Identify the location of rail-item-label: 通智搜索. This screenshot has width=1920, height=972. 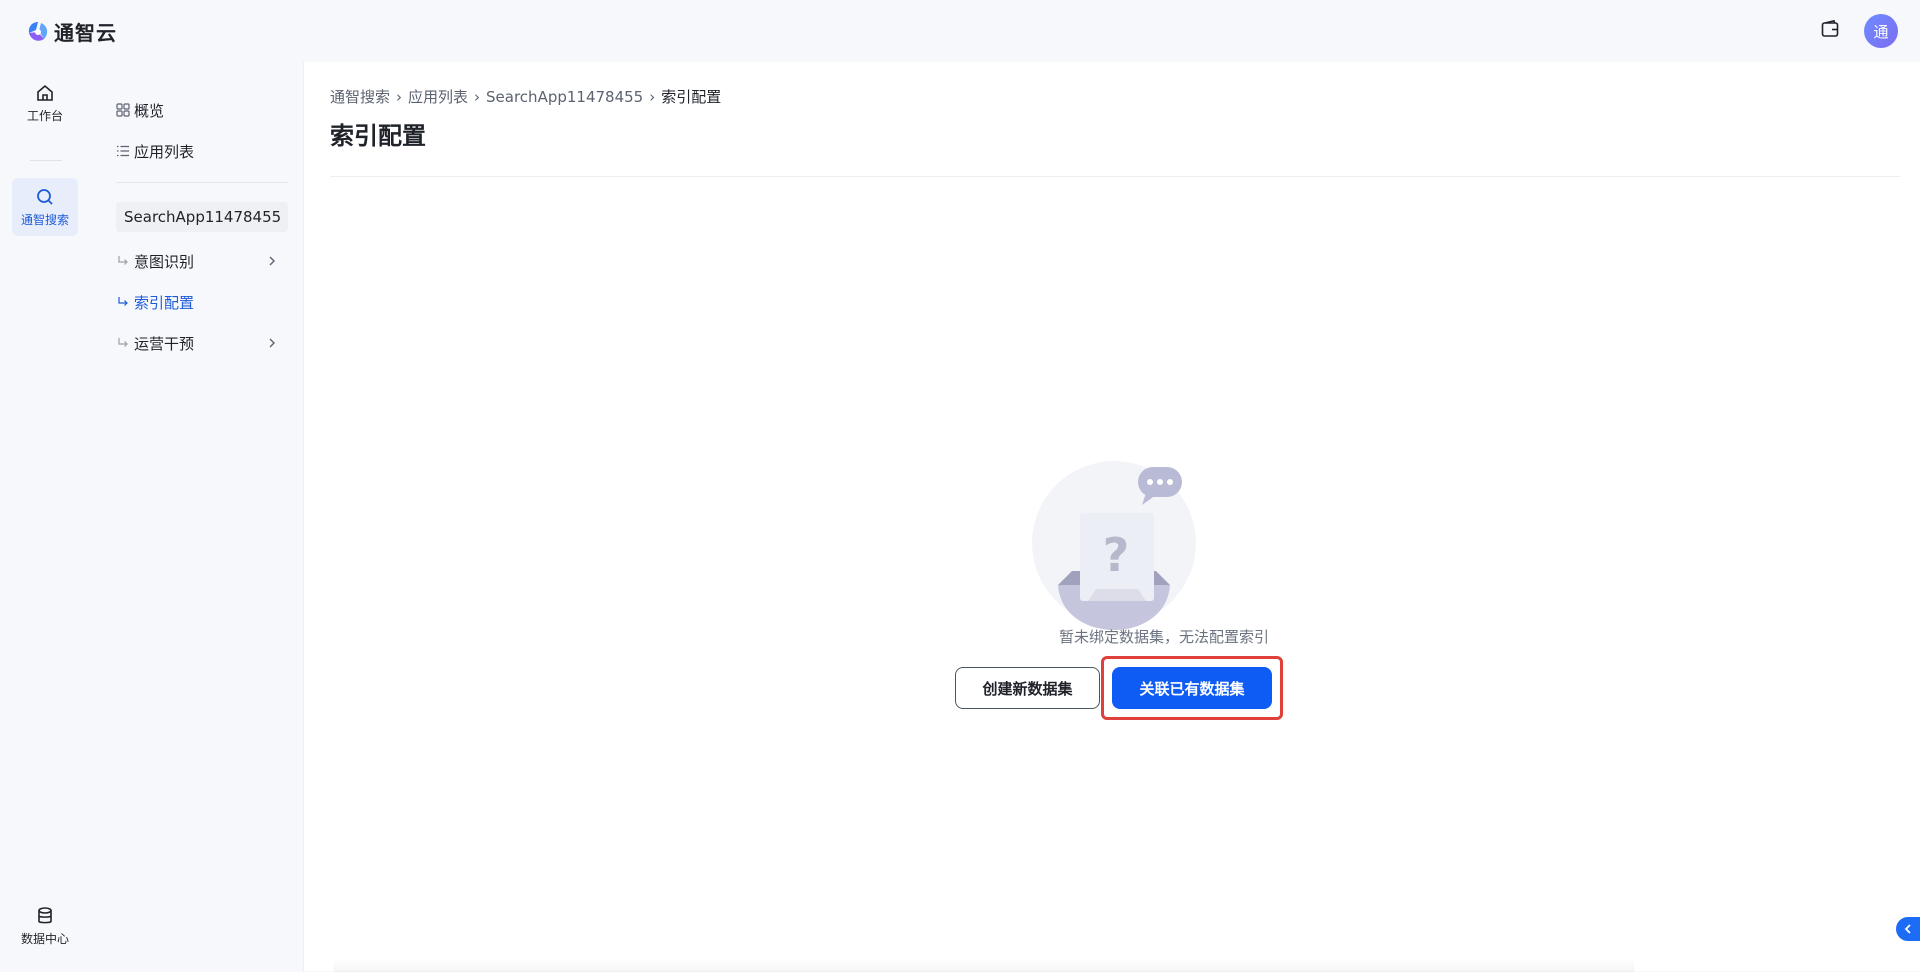
(44, 219).